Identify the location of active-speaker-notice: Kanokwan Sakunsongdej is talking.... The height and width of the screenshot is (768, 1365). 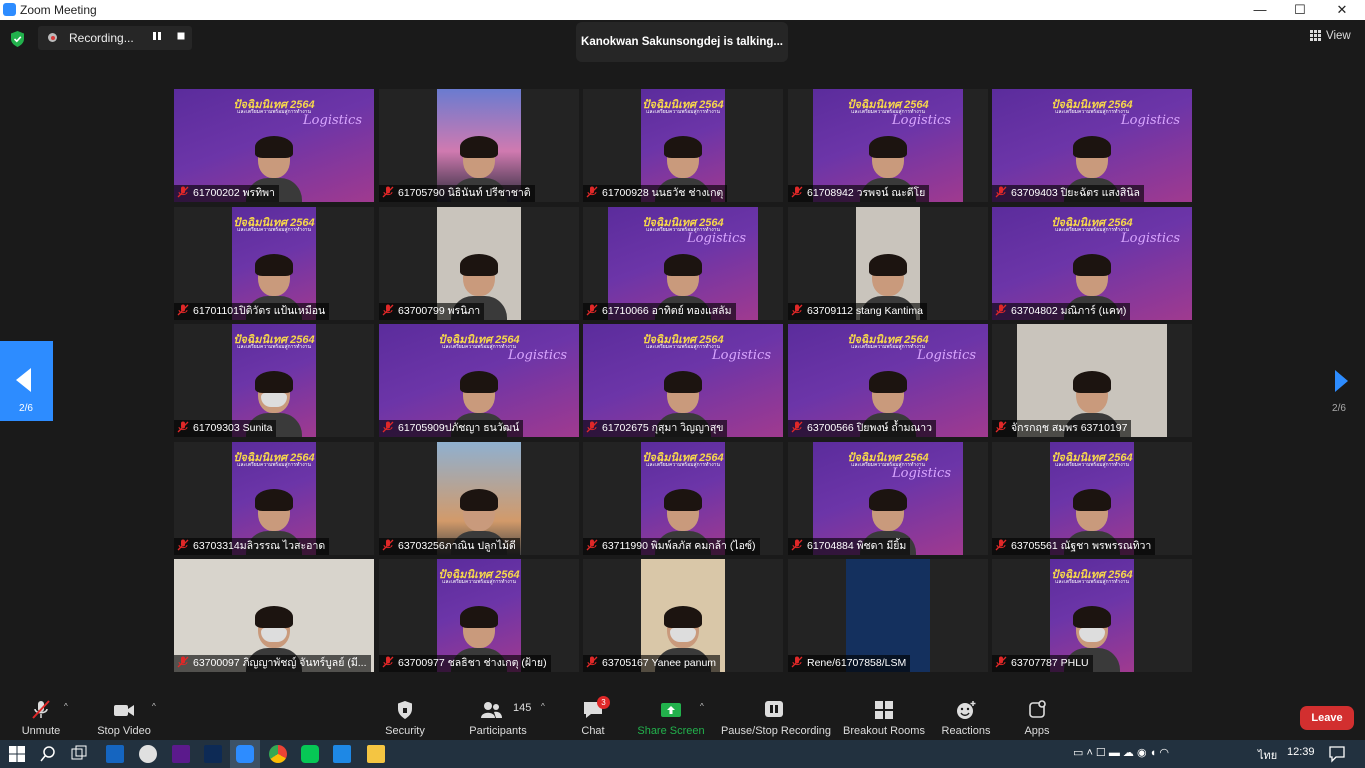
(682, 42).